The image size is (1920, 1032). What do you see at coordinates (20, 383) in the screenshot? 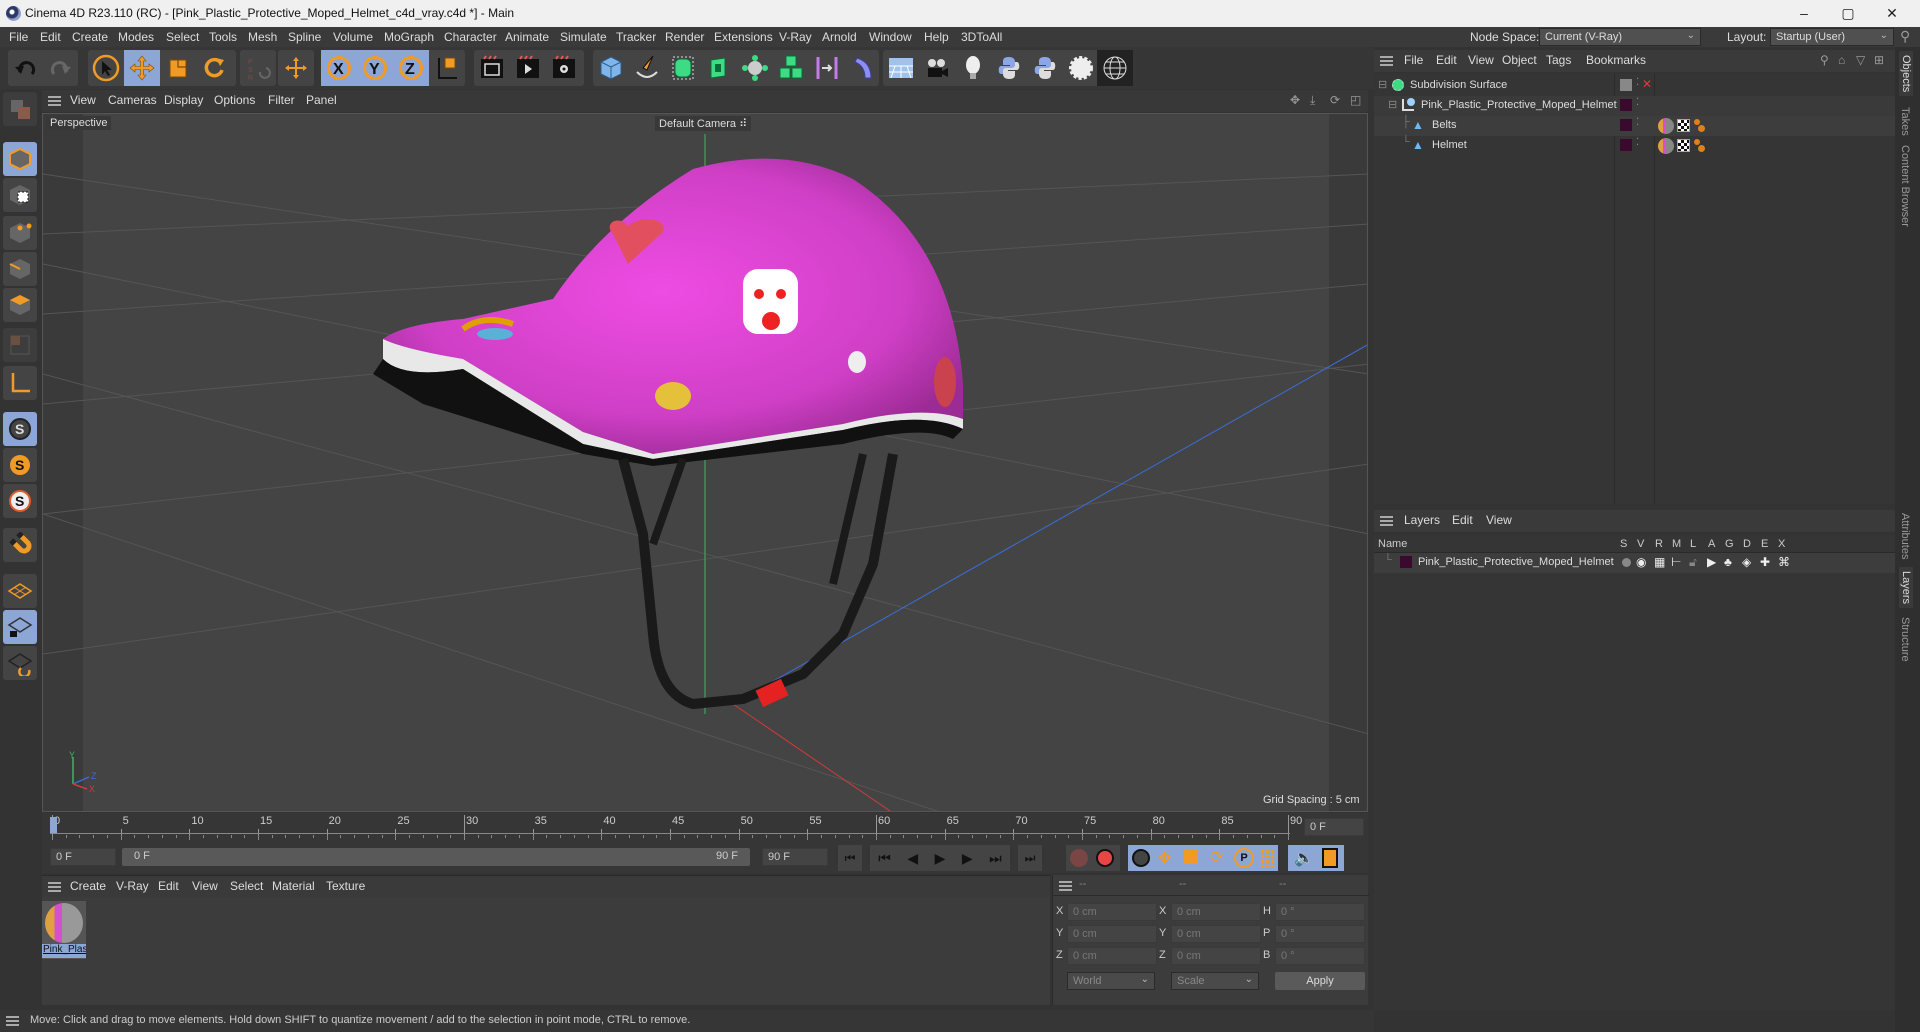
I see `axis-mode-button` at bounding box center [20, 383].